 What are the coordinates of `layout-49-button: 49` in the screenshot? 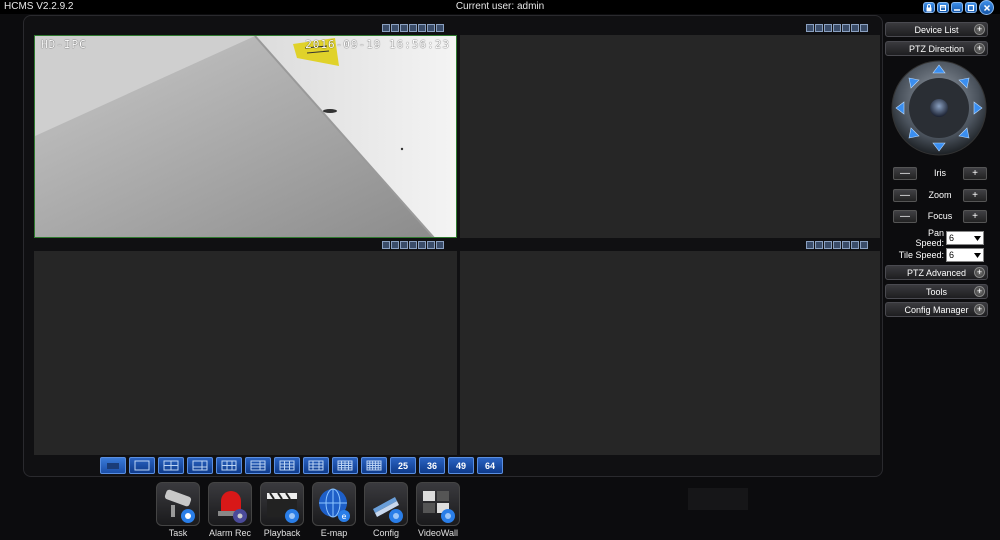 It's located at (461, 465).